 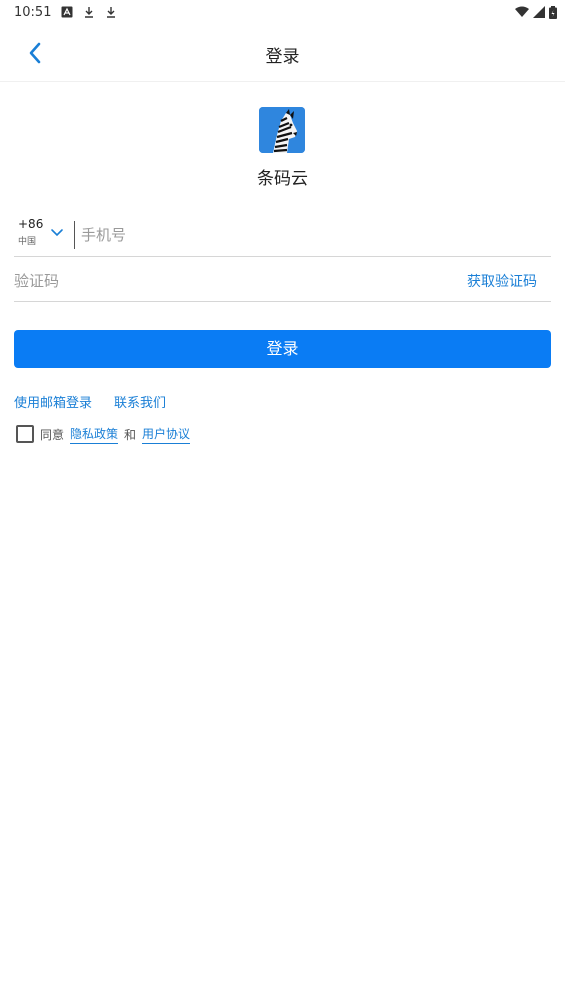 What do you see at coordinates (204, 281) in the screenshot?
I see `verification-code-input` at bounding box center [204, 281].